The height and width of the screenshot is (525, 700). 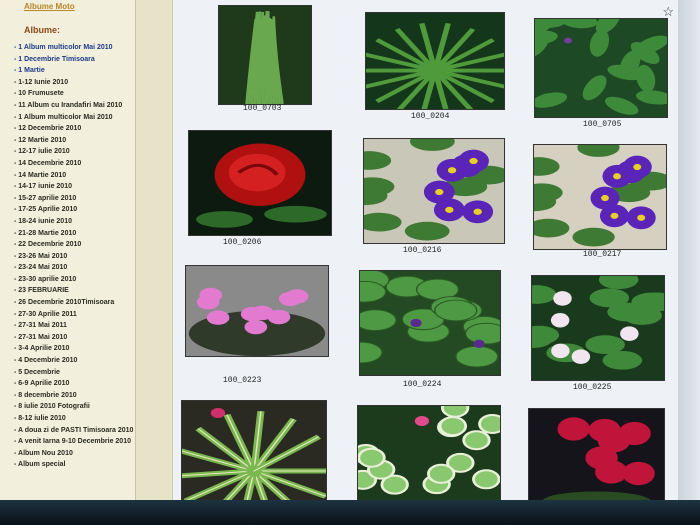 What do you see at coordinates (422, 250) in the screenshot?
I see `photo-caption: 100_0216` at bounding box center [422, 250].